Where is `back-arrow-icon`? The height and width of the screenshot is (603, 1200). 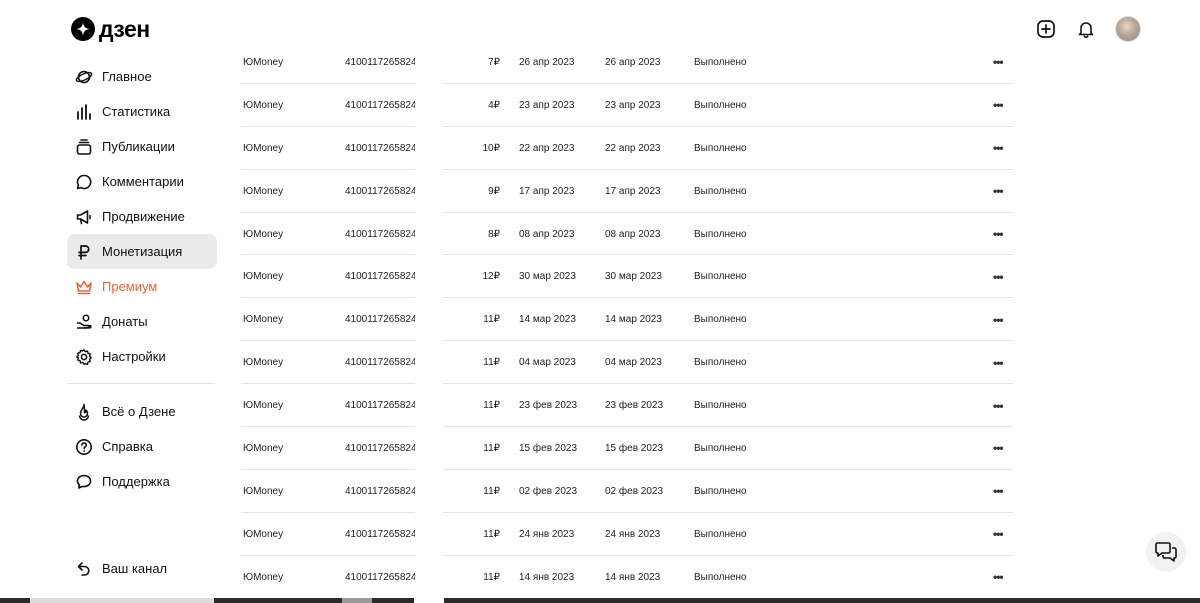 back-arrow-icon is located at coordinates (83, 568).